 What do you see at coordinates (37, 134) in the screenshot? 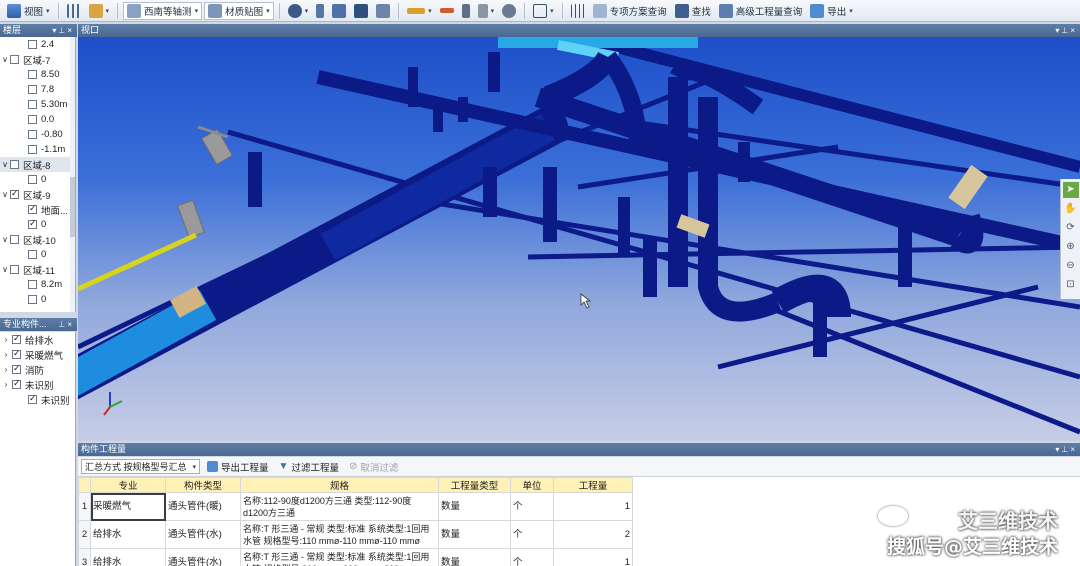
I see `tree-item: -0.80` at bounding box center [37, 134].